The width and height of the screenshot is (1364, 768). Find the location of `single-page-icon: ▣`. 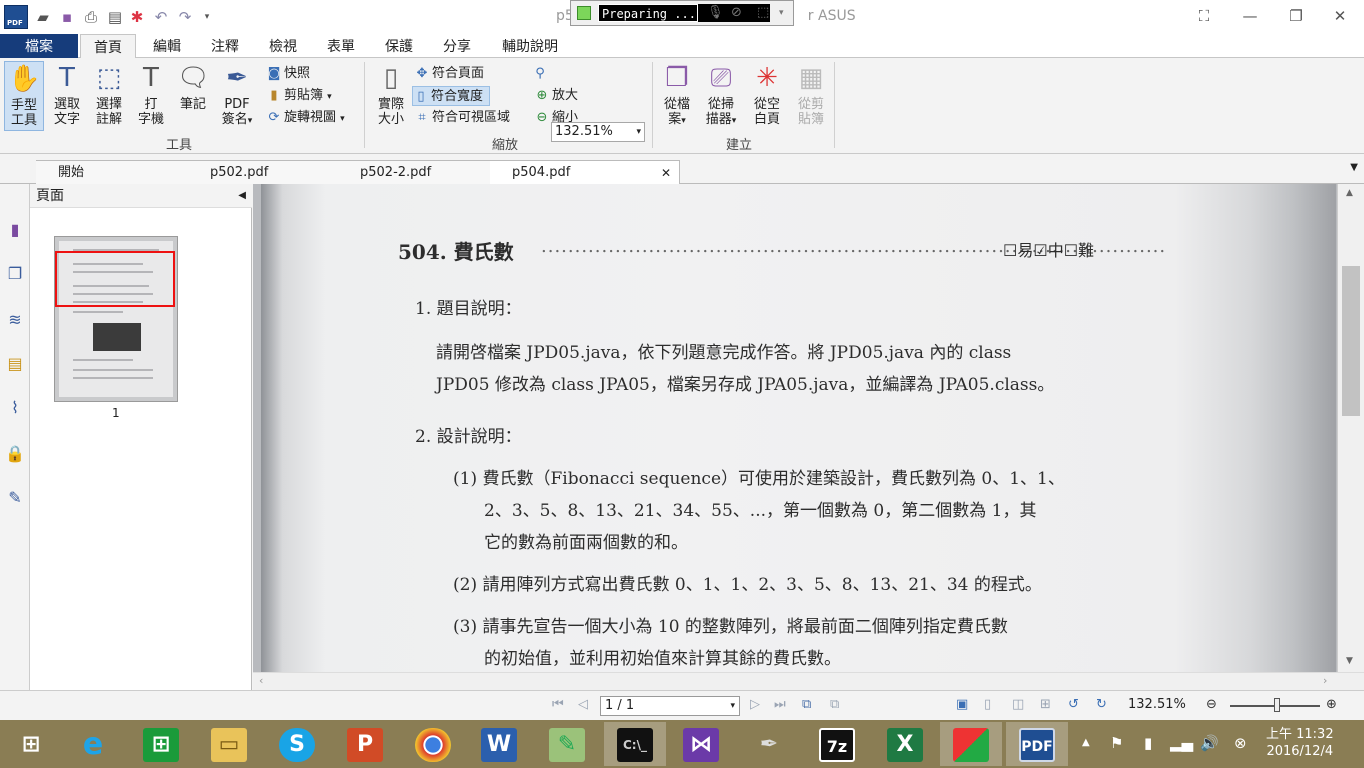

single-page-icon: ▣ is located at coordinates (962, 704).